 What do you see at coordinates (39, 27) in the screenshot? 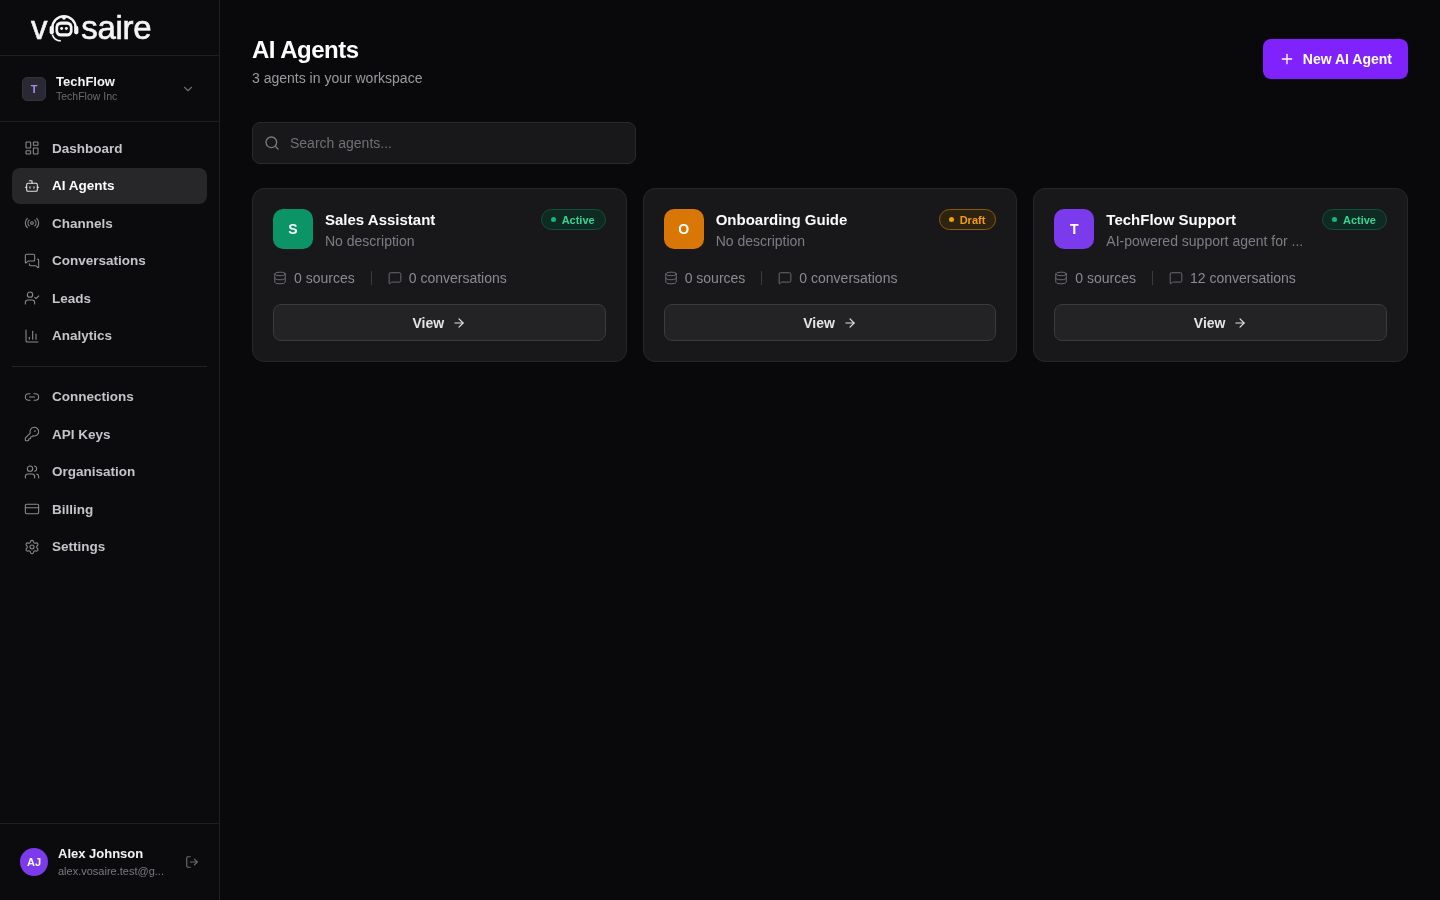
I see `logo-text: v` at bounding box center [39, 27].